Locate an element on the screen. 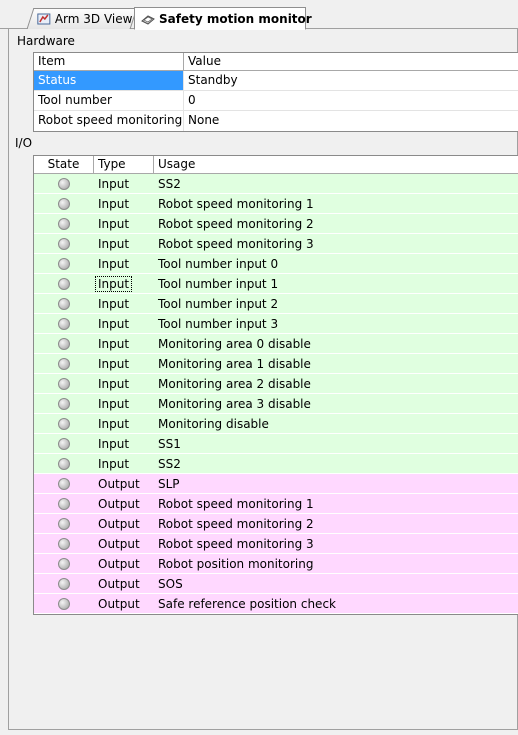 The height and width of the screenshot is (735, 518). usage-cell: Monitoring area 0 disable is located at coordinates (336, 343).